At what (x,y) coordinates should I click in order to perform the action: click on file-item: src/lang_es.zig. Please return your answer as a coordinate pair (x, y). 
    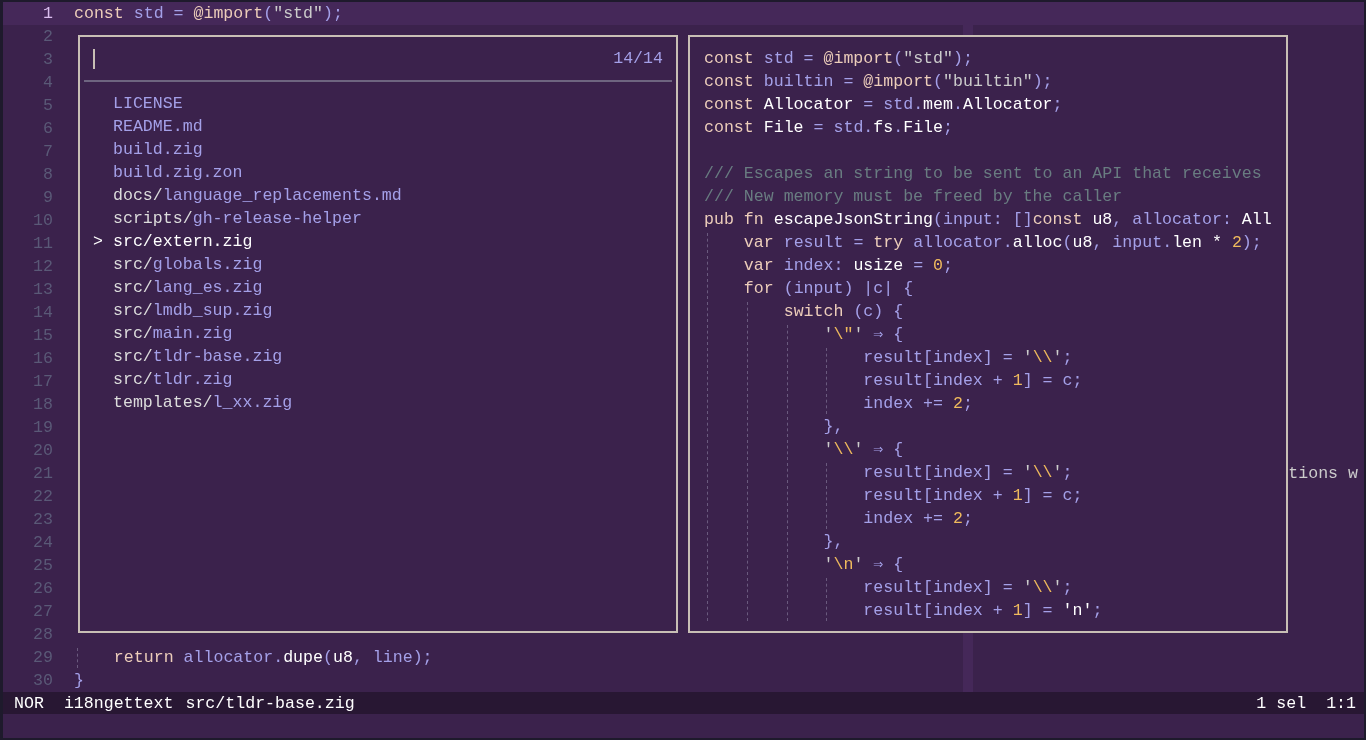
    Looking at the image, I should click on (188, 287).